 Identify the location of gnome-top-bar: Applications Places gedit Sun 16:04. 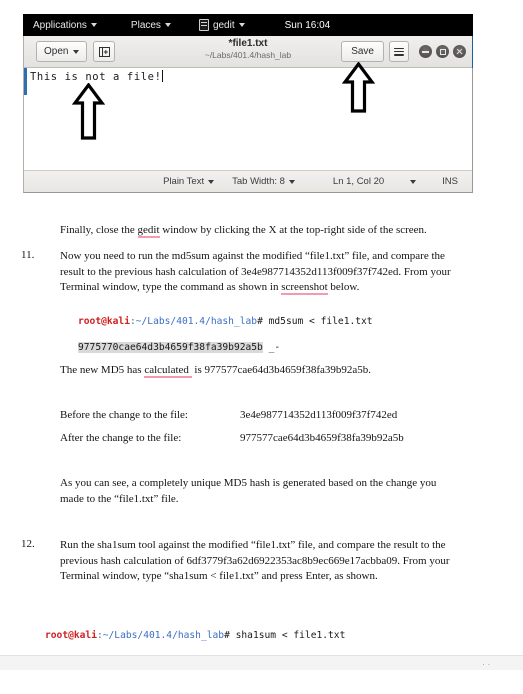
(248, 25).